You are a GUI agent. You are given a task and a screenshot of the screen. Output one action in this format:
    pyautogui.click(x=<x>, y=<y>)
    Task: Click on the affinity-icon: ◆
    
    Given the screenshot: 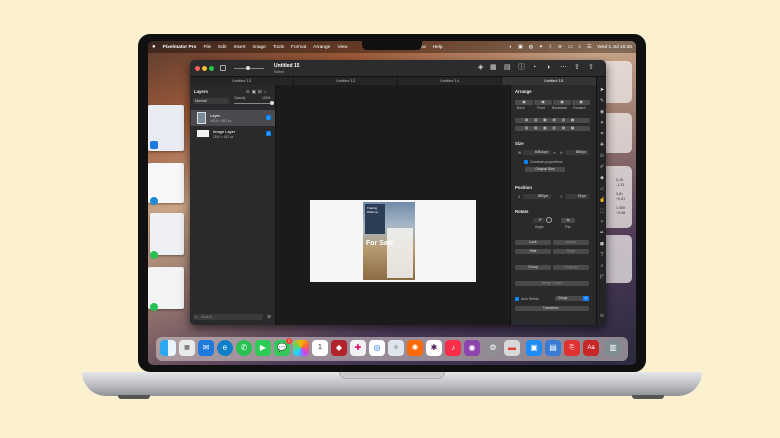 What is the action you would take?
    pyautogui.click(x=339, y=348)
    